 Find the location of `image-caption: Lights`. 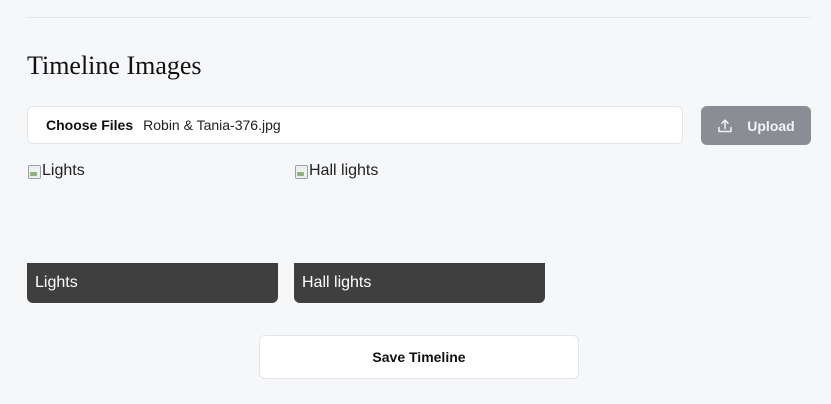

image-caption: Lights is located at coordinates (152, 283).